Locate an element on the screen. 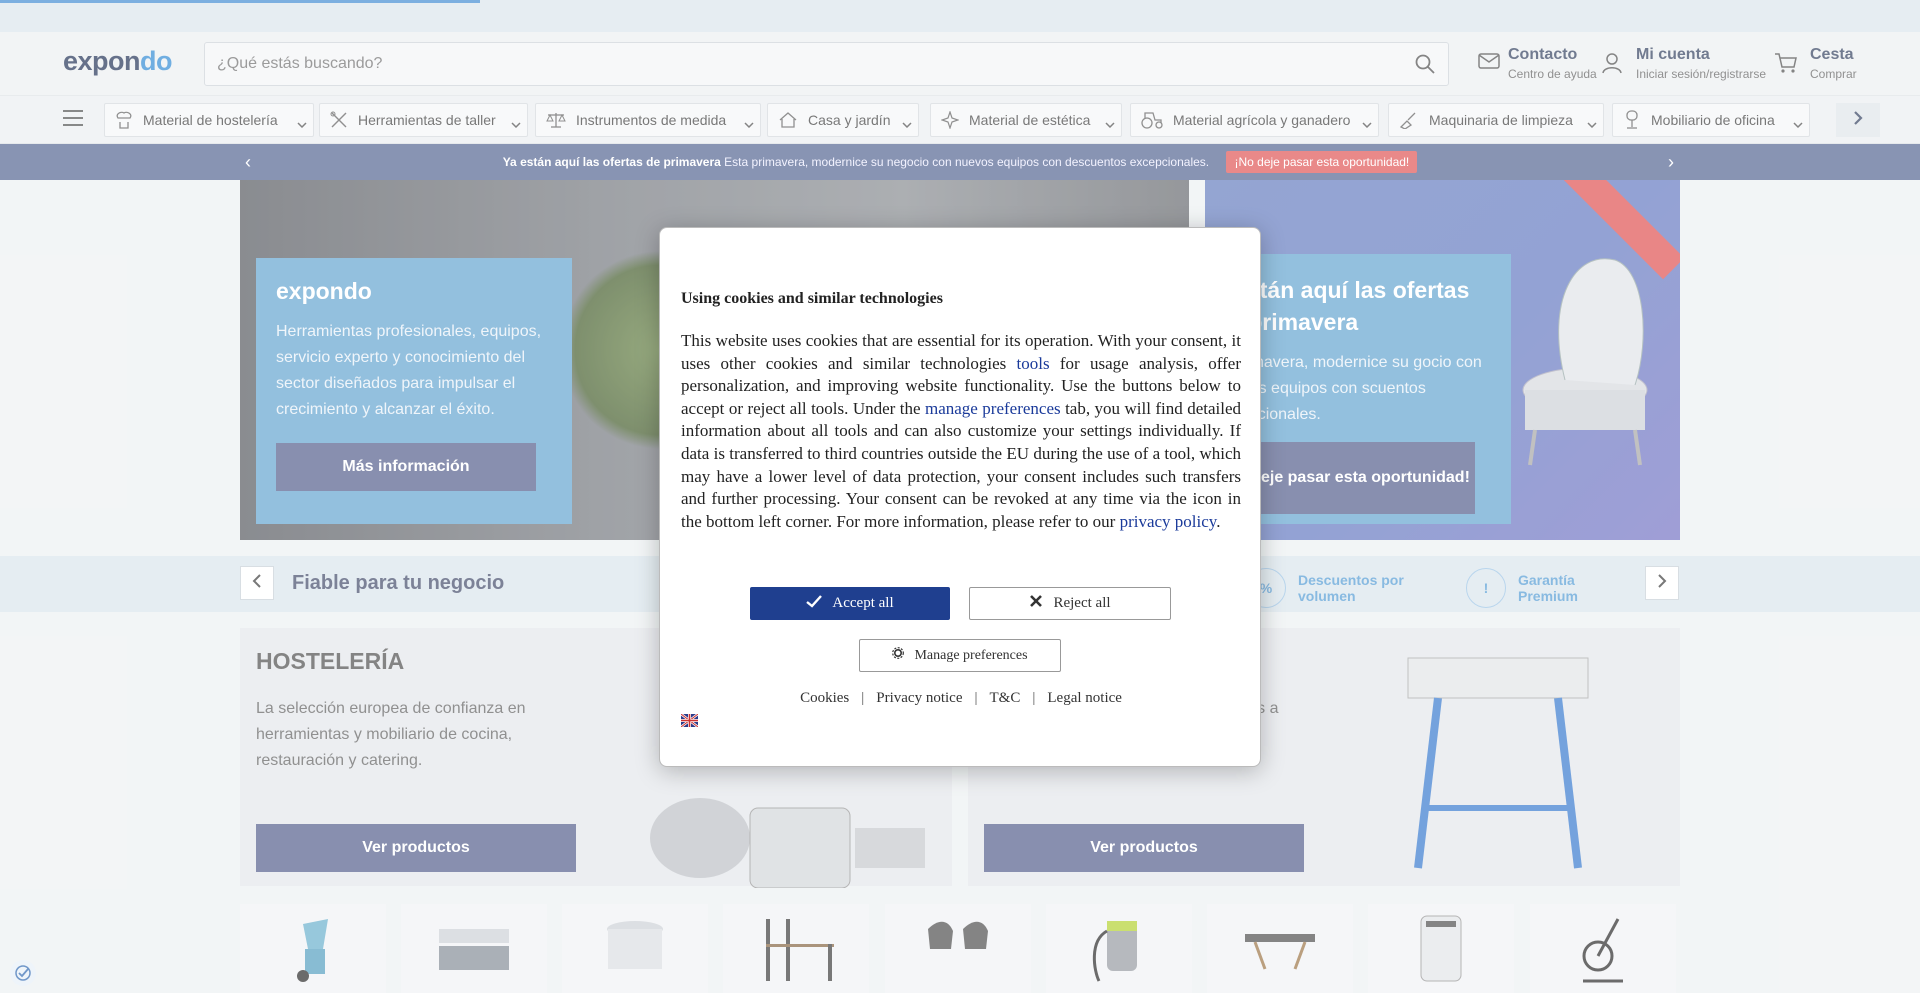 This screenshot has height=993, width=1920. gear-icon is located at coordinates (898, 655).